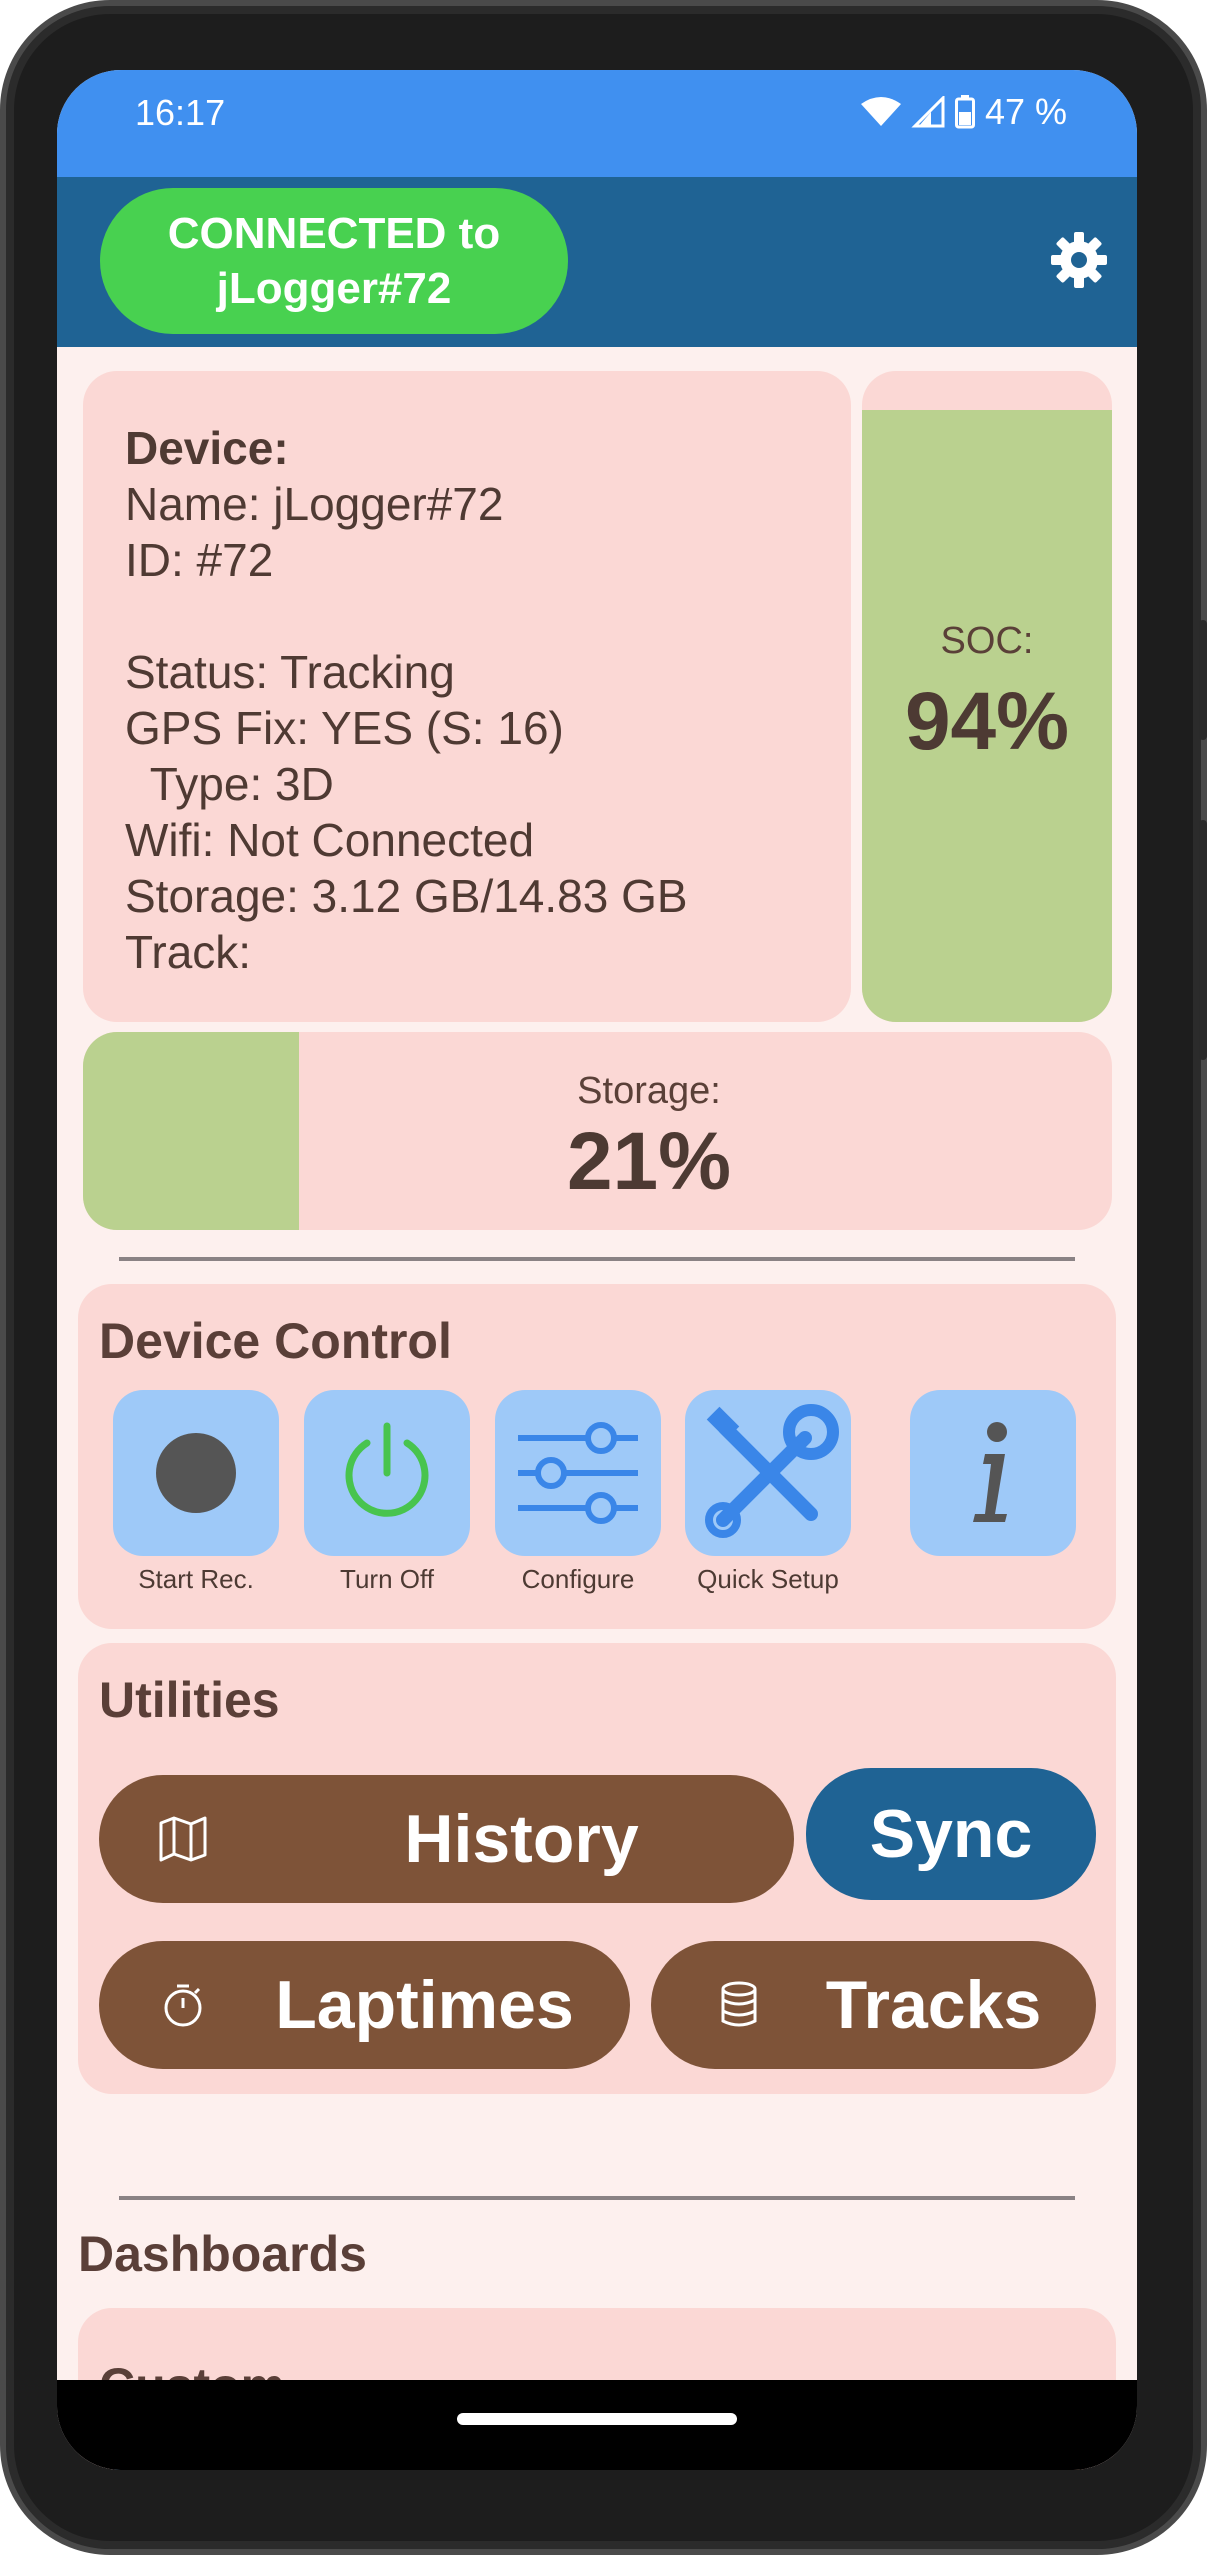 This screenshot has width=1207, height=2555. What do you see at coordinates (1079, 260) in the screenshot?
I see `settings-gear-icon` at bounding box center [1079, 260].